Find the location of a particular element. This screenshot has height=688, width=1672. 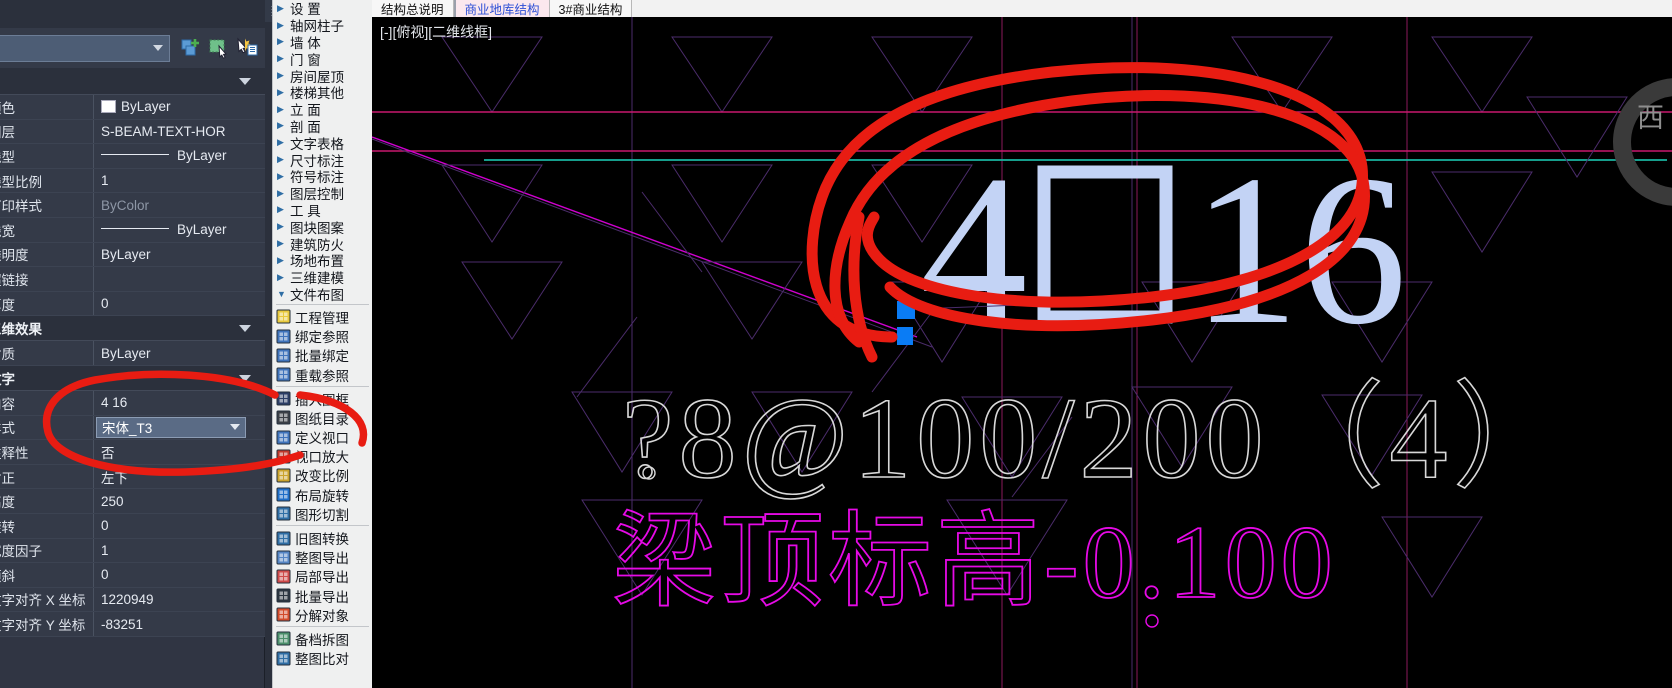

tool-palette-item: 旧图转换 is located at coordinates (322, 537).